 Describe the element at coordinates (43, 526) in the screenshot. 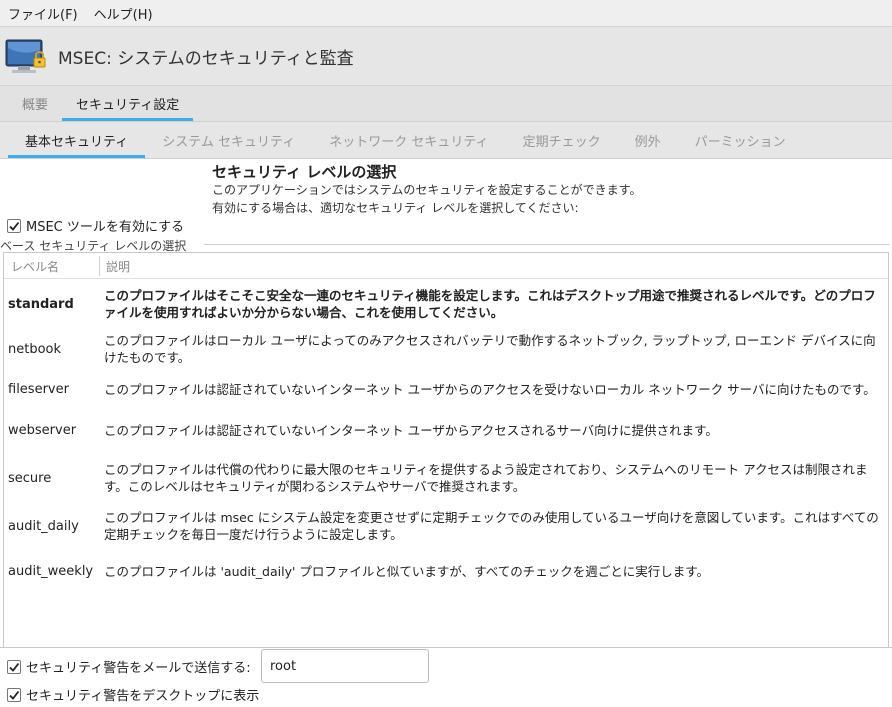

I see `level-name: audit_daily` at that location.